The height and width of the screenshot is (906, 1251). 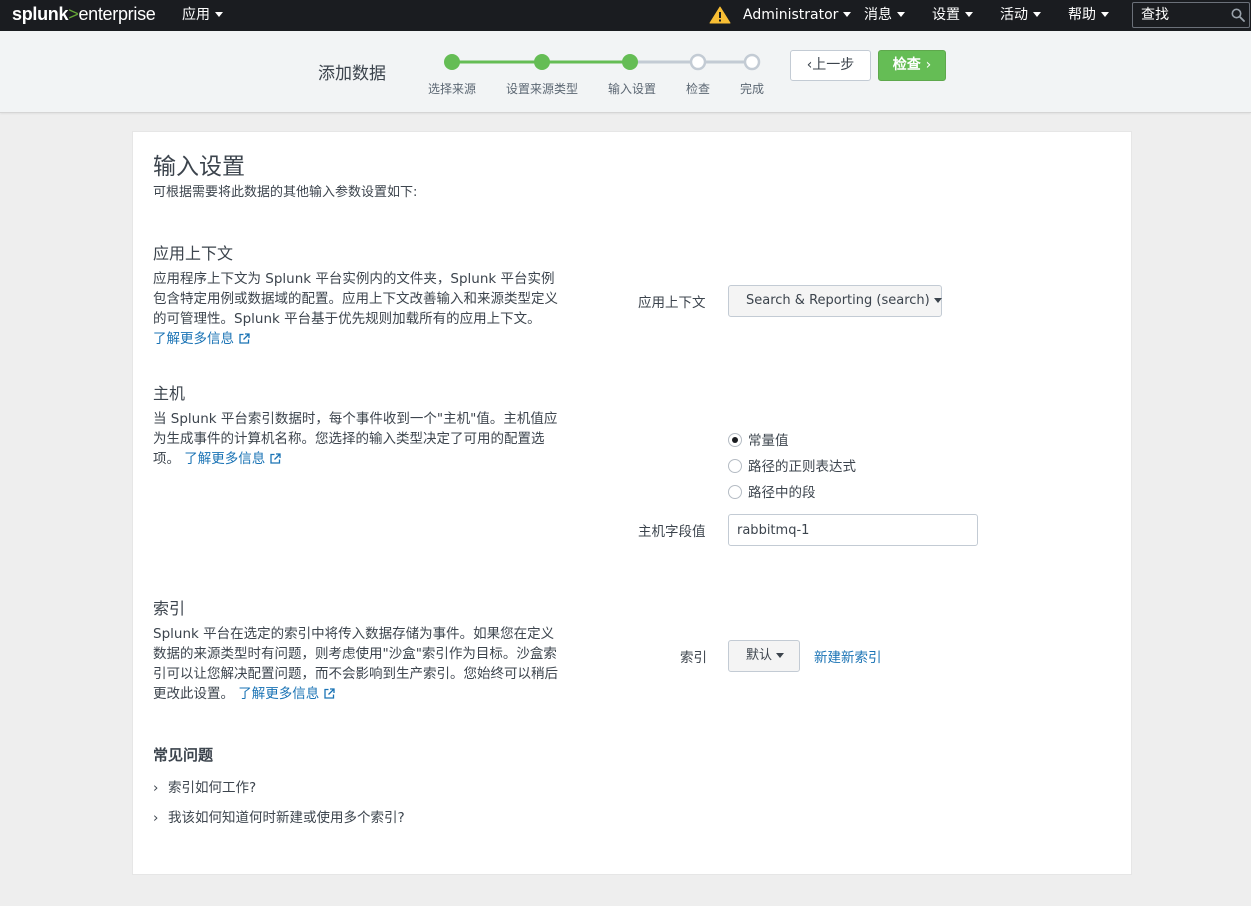 I want to click on host-field-value-label: 主机字段值, so click(x=672, y=532).